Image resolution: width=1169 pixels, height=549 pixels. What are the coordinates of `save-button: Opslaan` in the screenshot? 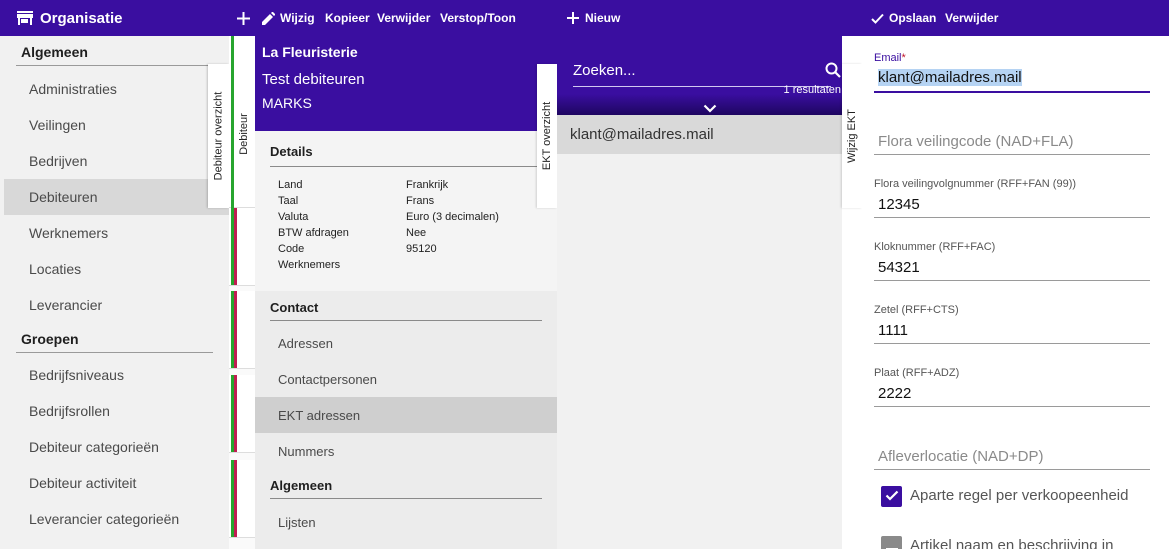 It's located at (903, 18).